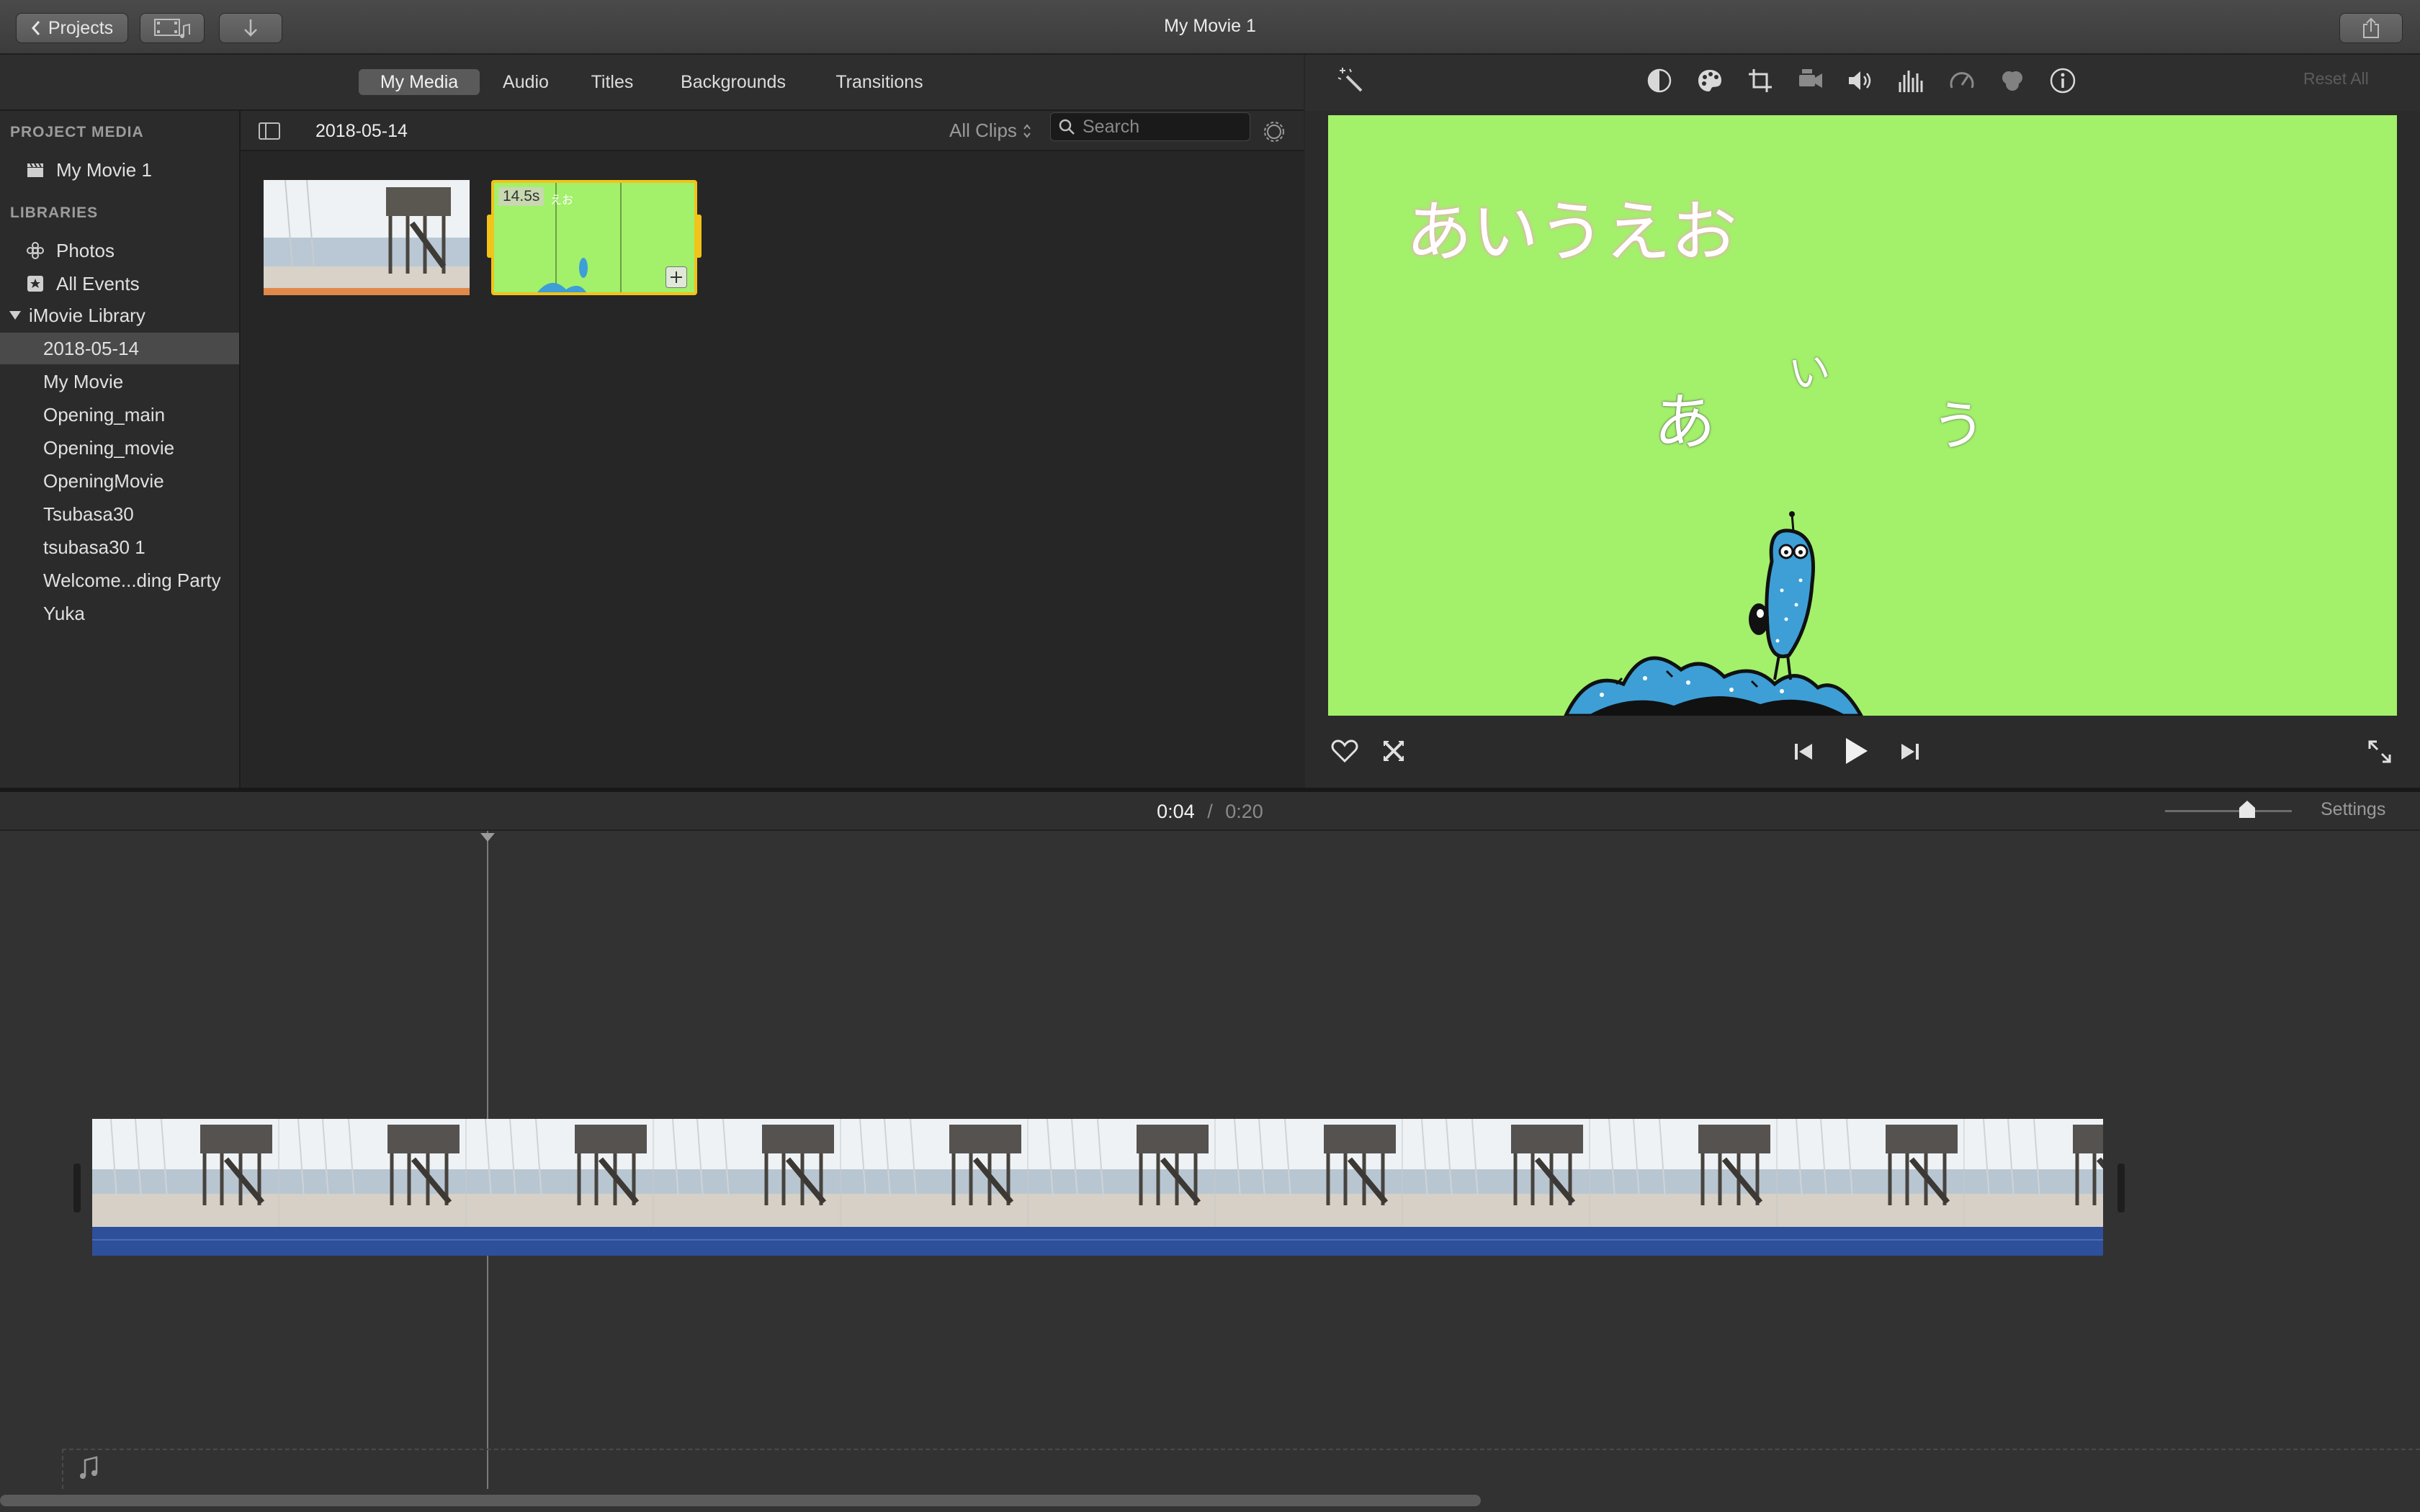 This screenshot has height=1512, width=2420. I want to click on plus-icon, so click(676, 277).